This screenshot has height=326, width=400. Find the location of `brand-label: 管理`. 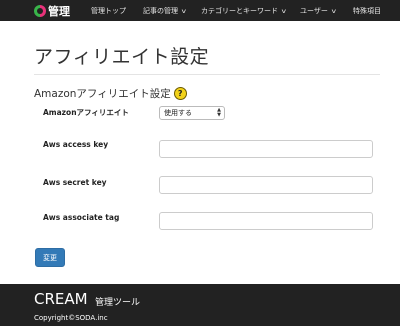

brand-label: 管理 is located at coordinates (59, 11).